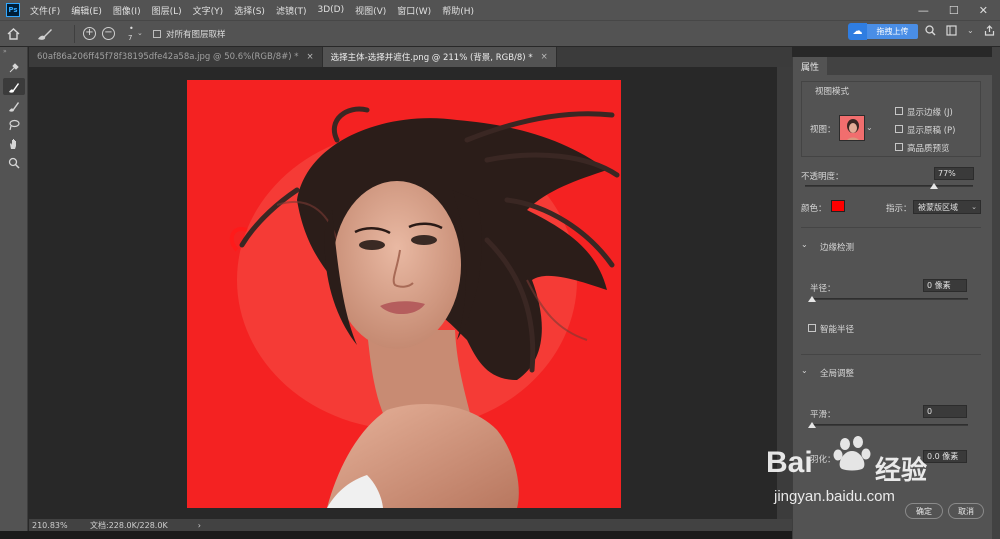  Describe the element at coordinates (852, 128) in the screenshot. I see `view-mode-thumbnail` at that location.